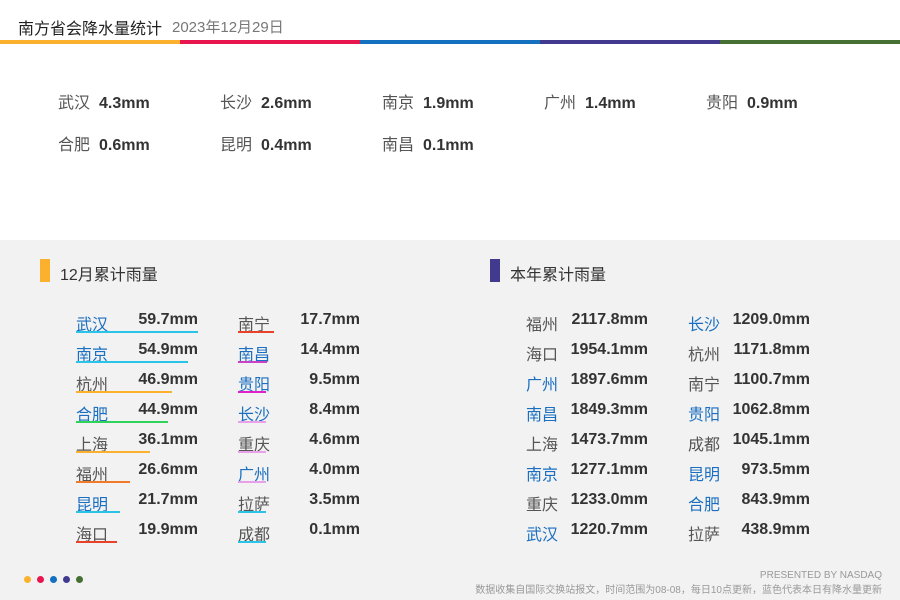 The width and height of the screenshot is (900, 600). I want to click on year-row: 昆明 973.5mm, so click(750, 472).